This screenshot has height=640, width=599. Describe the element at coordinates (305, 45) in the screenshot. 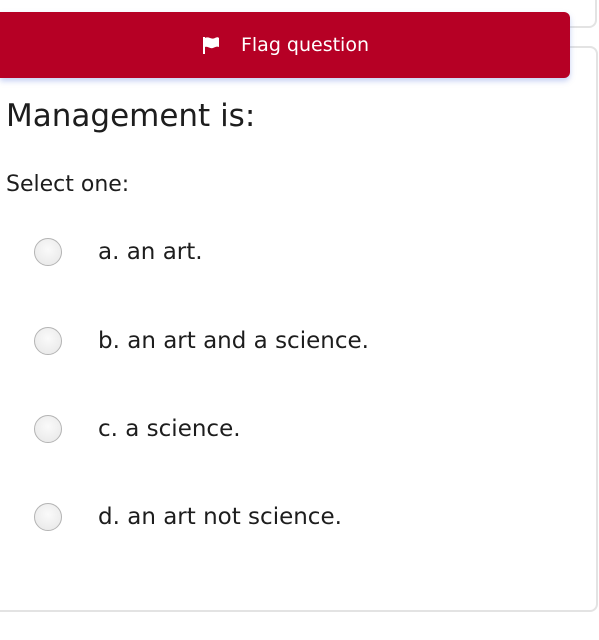

I see `flag-question-label: Flag question` at that location.